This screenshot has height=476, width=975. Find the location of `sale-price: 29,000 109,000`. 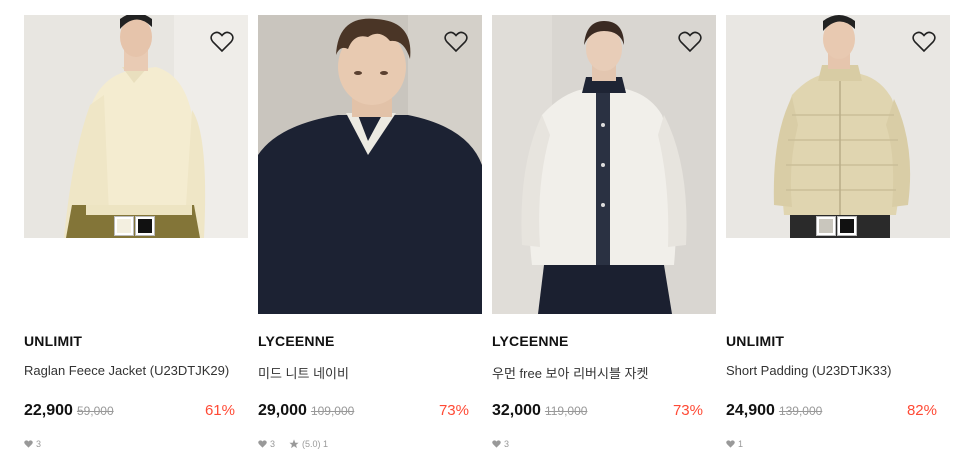

sale-price: 29,000 109,000 is located at coordinates (306, 410).